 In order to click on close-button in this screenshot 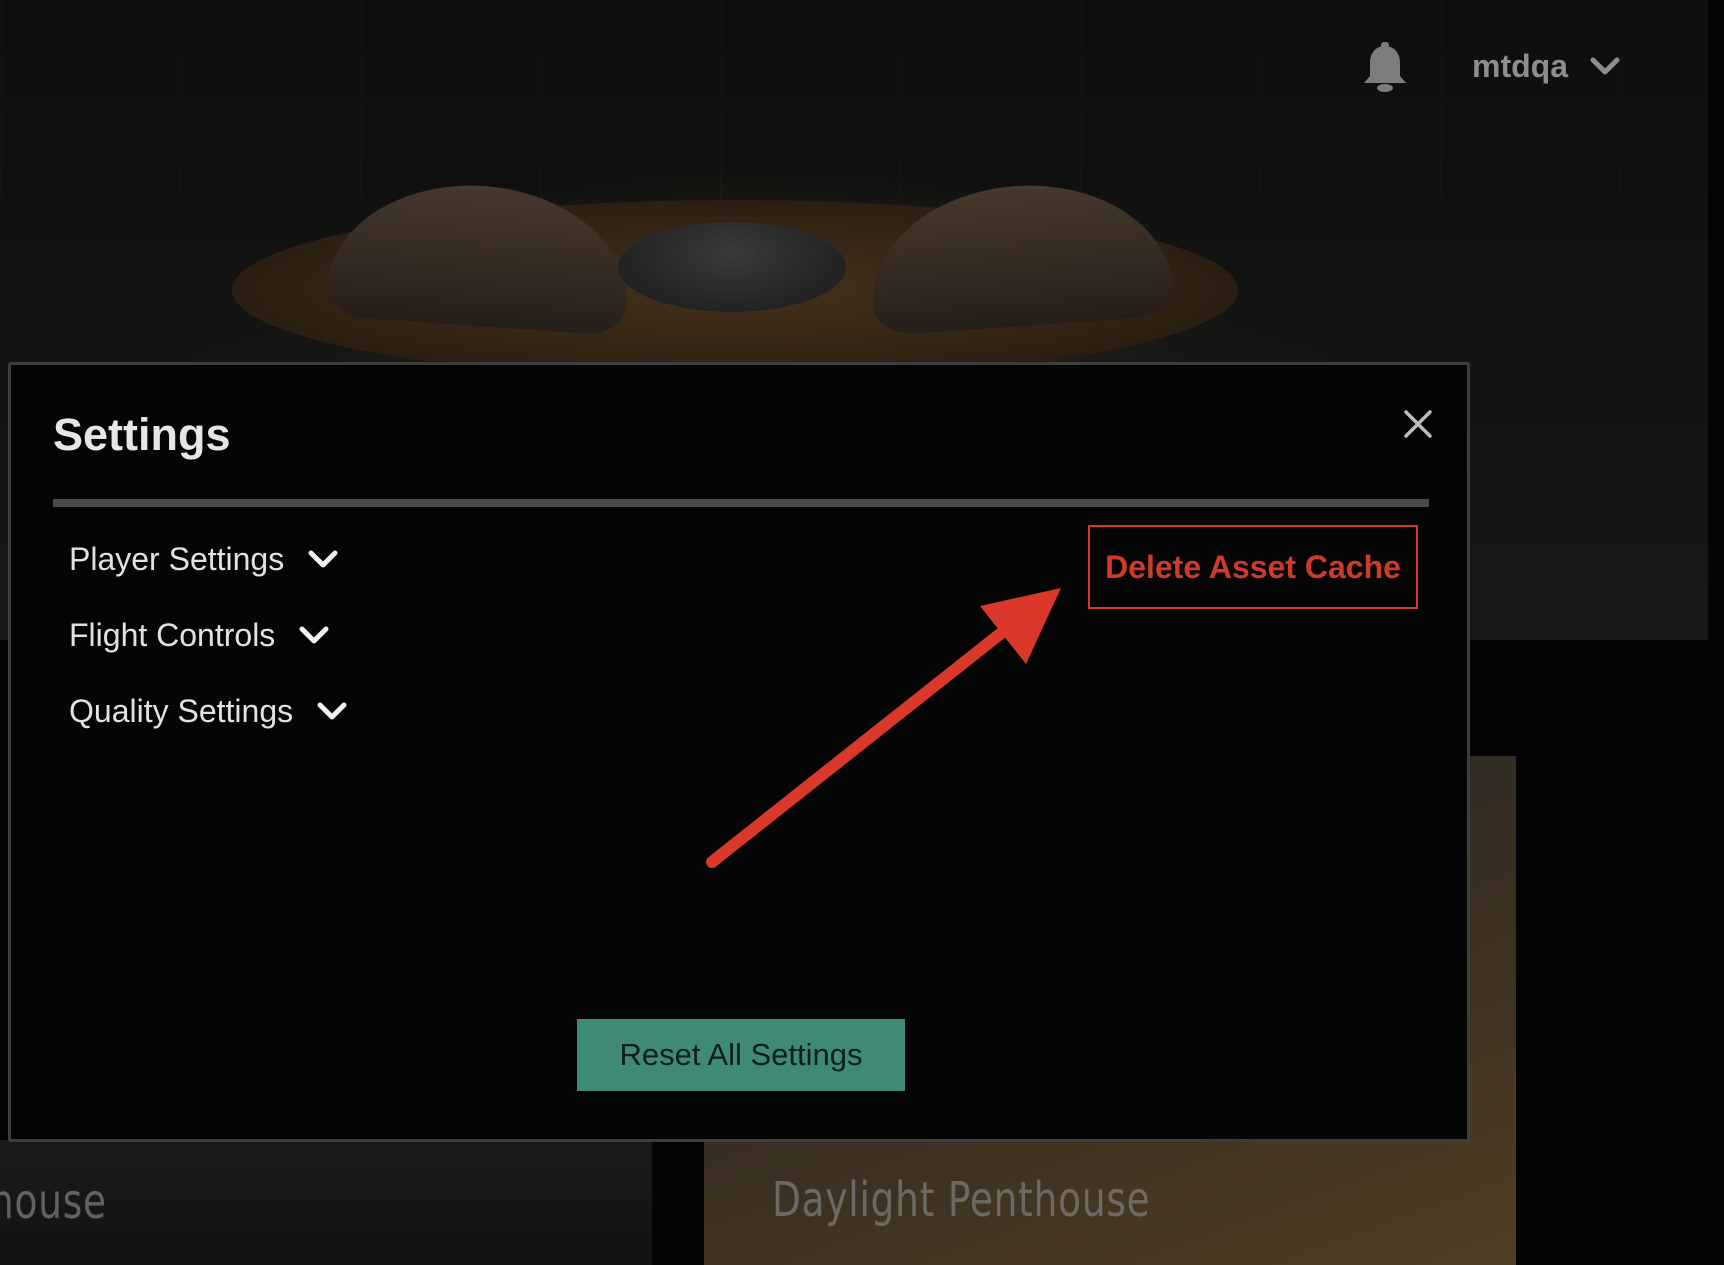, I will do `click(1418, 426)`.